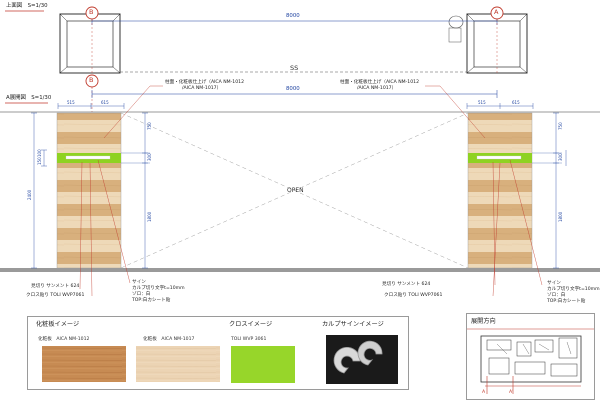  What do you see at coordinates (39, 153) in the screenshot?
I see `dim-small-b: 100` at bounding box center [39, 153].